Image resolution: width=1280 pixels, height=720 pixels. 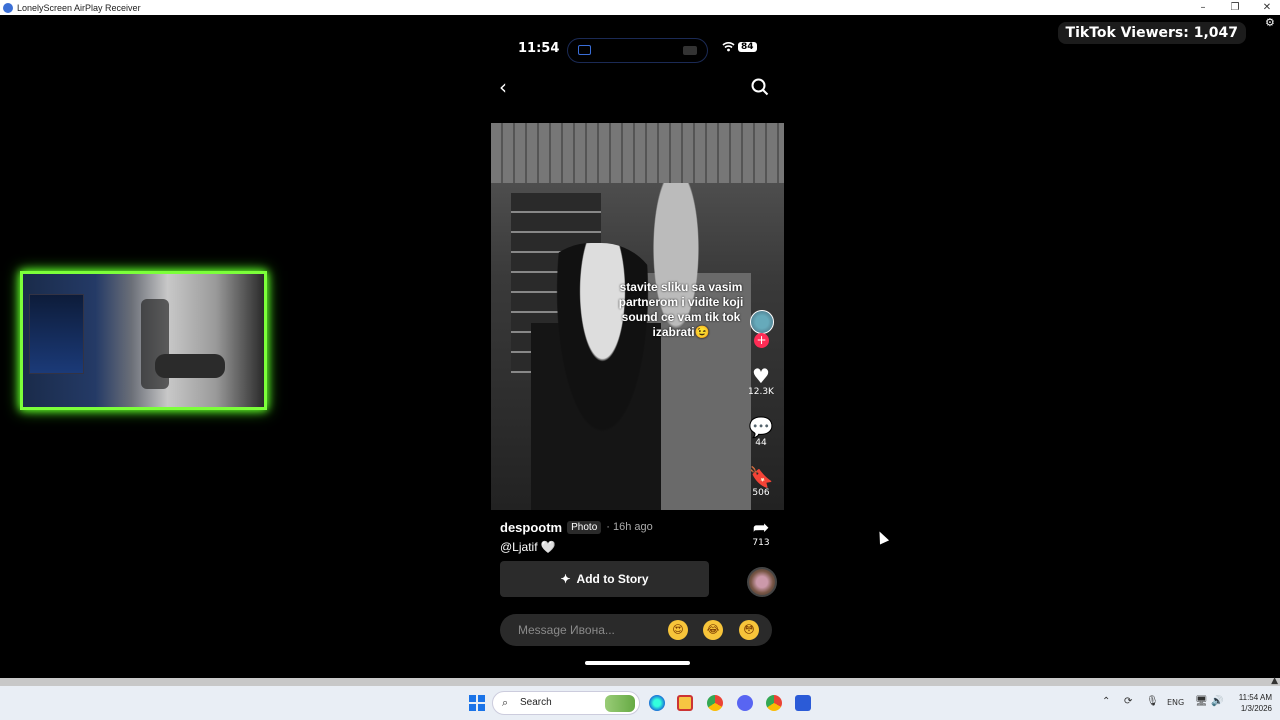 What do you see at coordinates (1274, 681) in the screenshot?
I see `scroll-up-icon: ▲` at bounding box center [1274, 681].